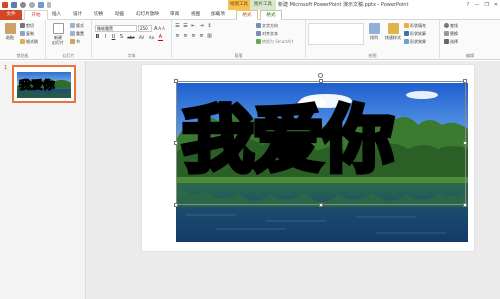 This screenshot has height=299, width=500. I want to click on line-spacing-icon: ↕, so click(209, 26).